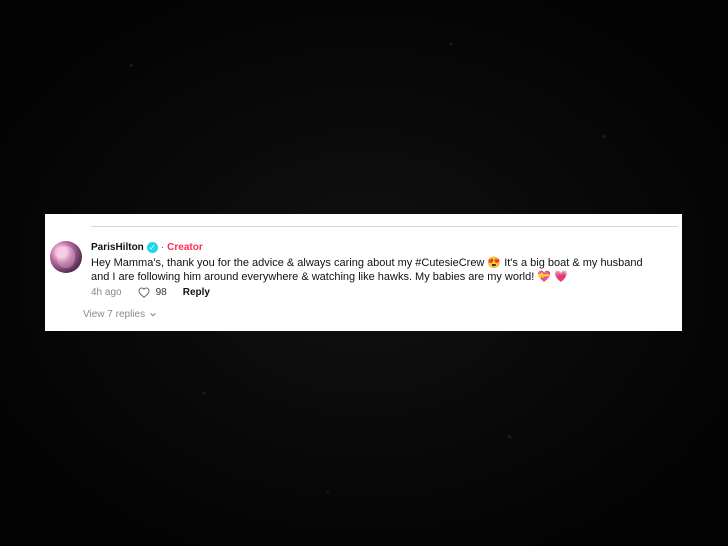 Image resolution: width=728 pixels, height=546 pixels. I want to click on comment-meta: 4h ago 98 Reply, so click(150, 292).